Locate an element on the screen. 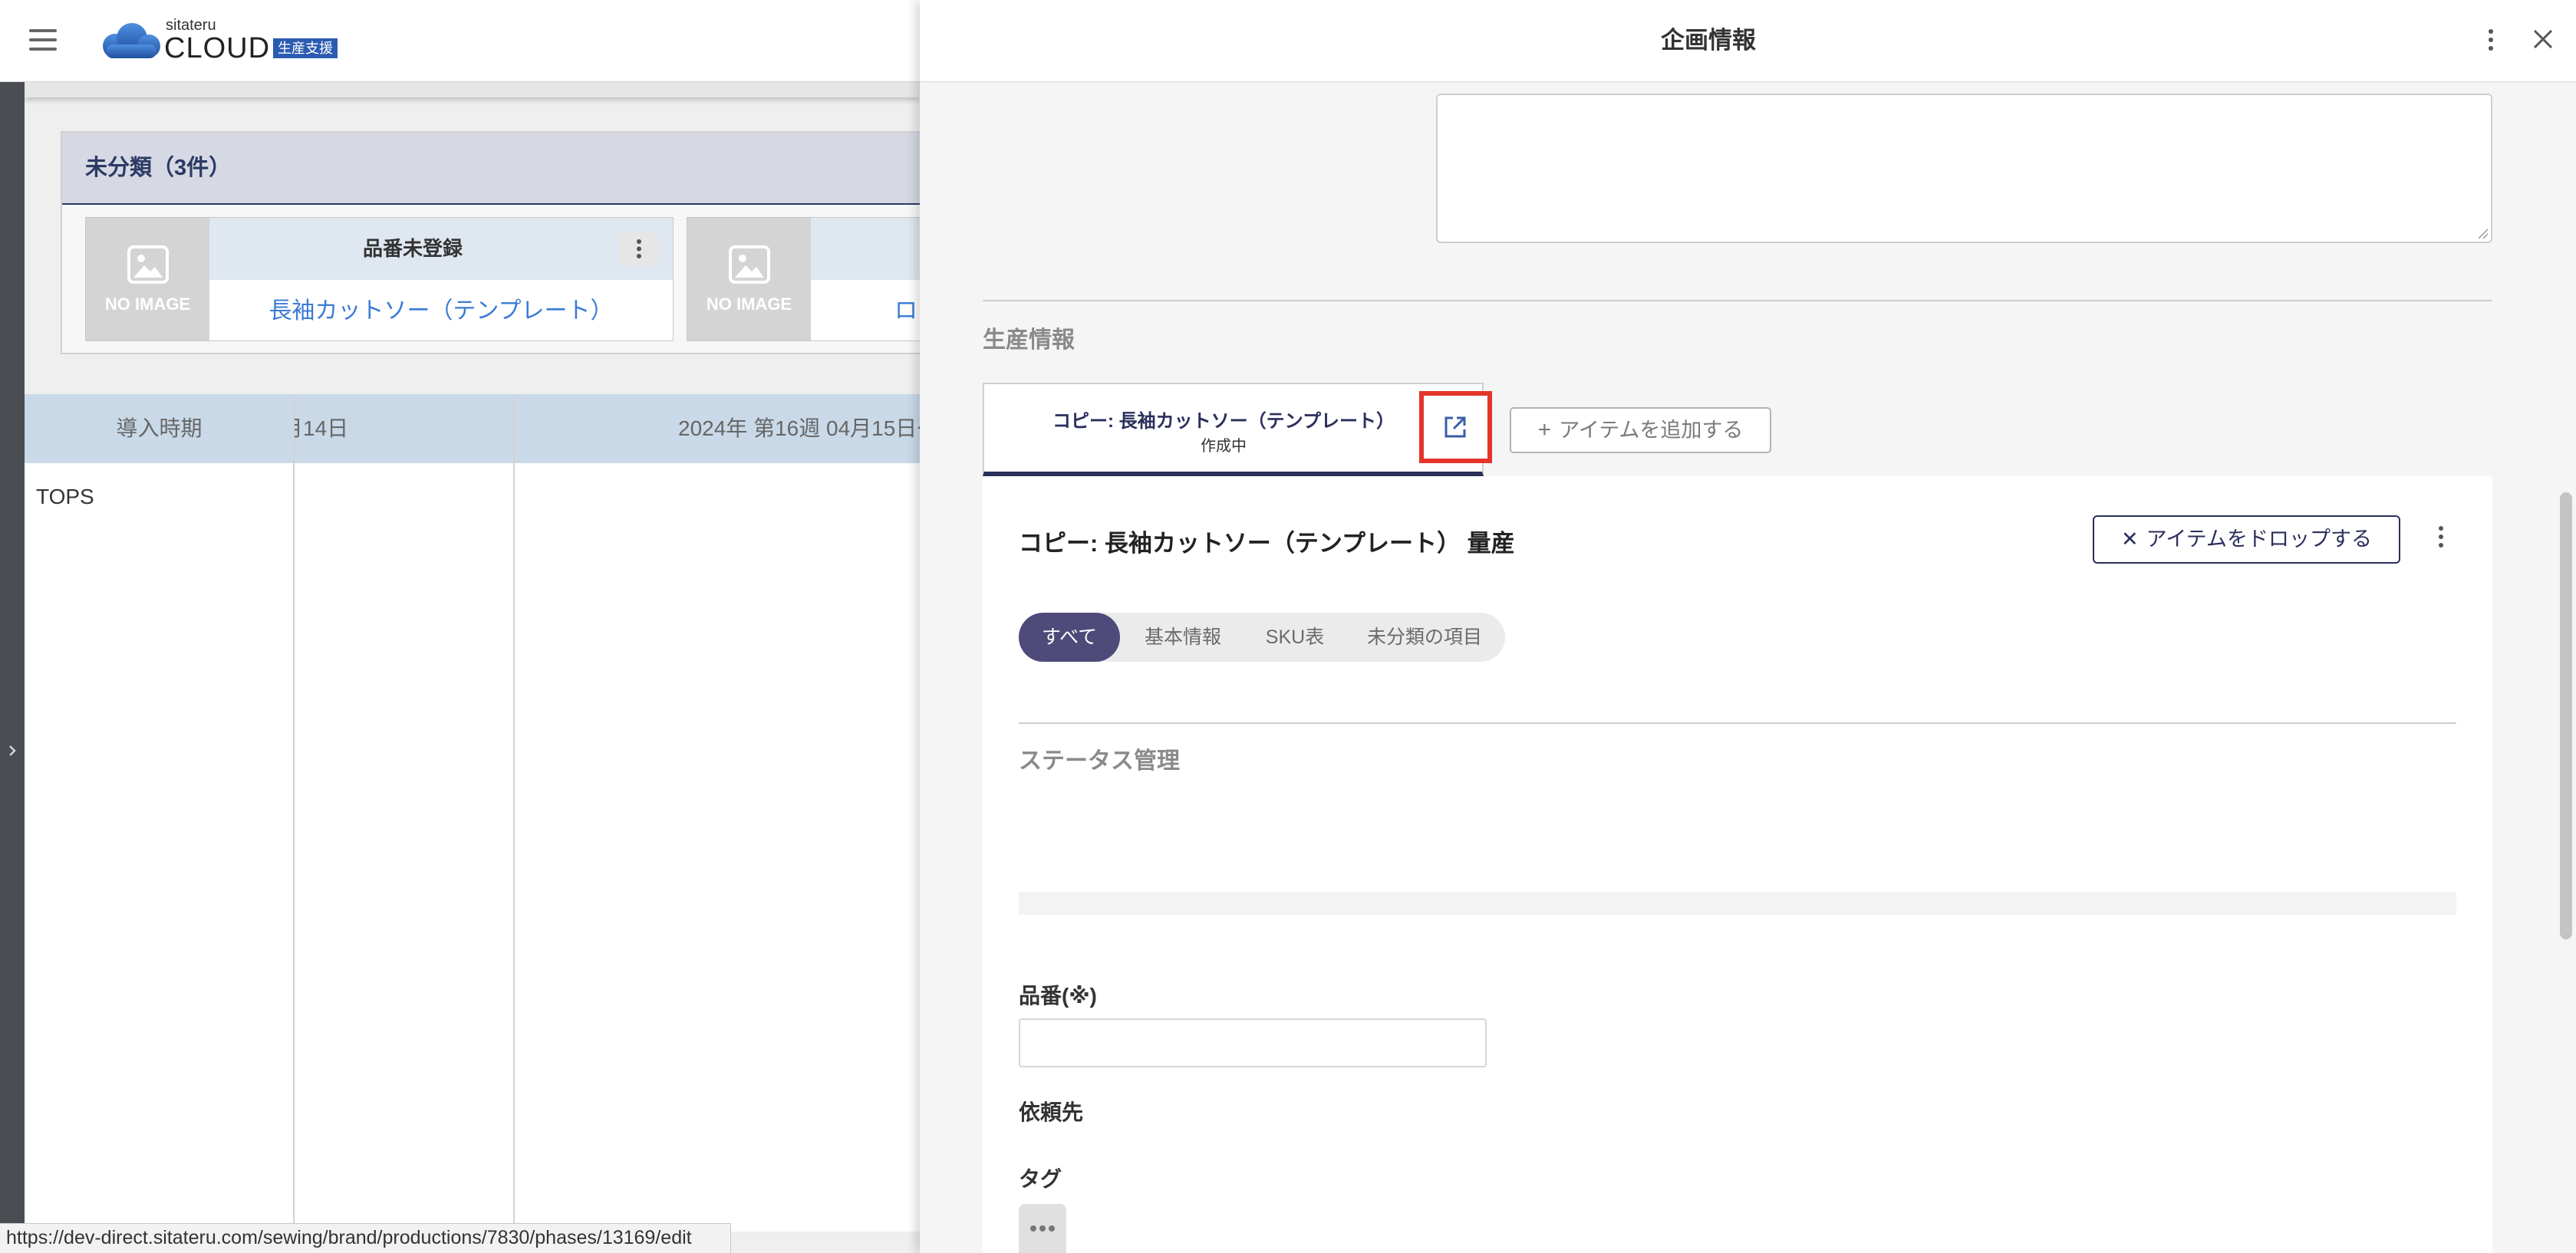 The height and width of the screenshot is (1253, 2576). column-header-week-label: 月14日 is located at coordinates (321, 428).